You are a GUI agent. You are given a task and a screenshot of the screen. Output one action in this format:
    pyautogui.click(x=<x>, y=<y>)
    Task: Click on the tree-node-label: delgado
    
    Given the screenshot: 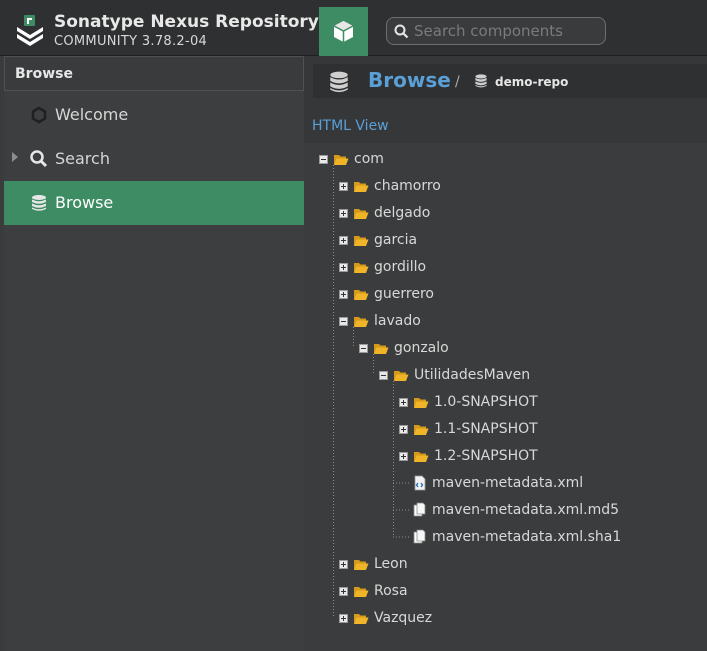 What is the action you would take?
    pyautogui.click(x=402, y=213)
    